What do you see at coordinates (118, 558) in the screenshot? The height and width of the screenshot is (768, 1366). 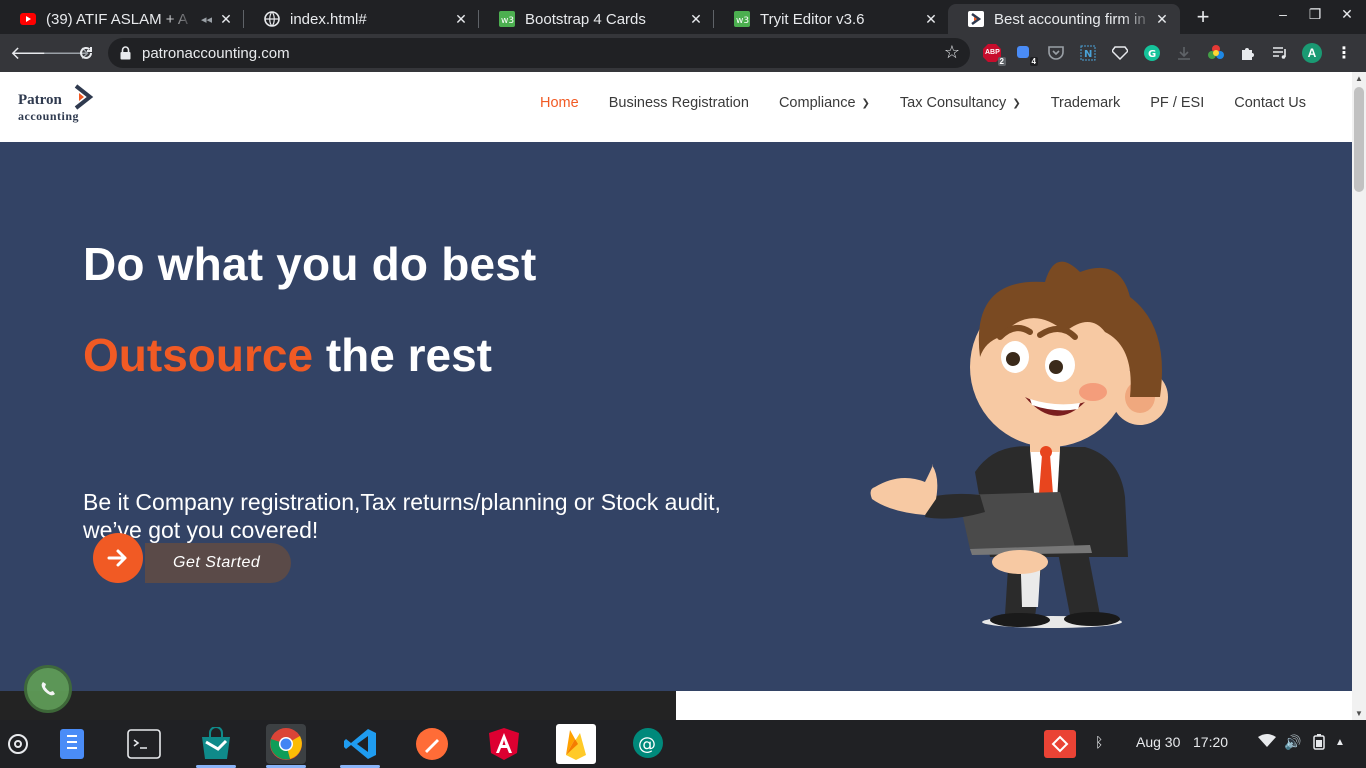 I see `arrow-right-icon` at bounding box center [118, 558].